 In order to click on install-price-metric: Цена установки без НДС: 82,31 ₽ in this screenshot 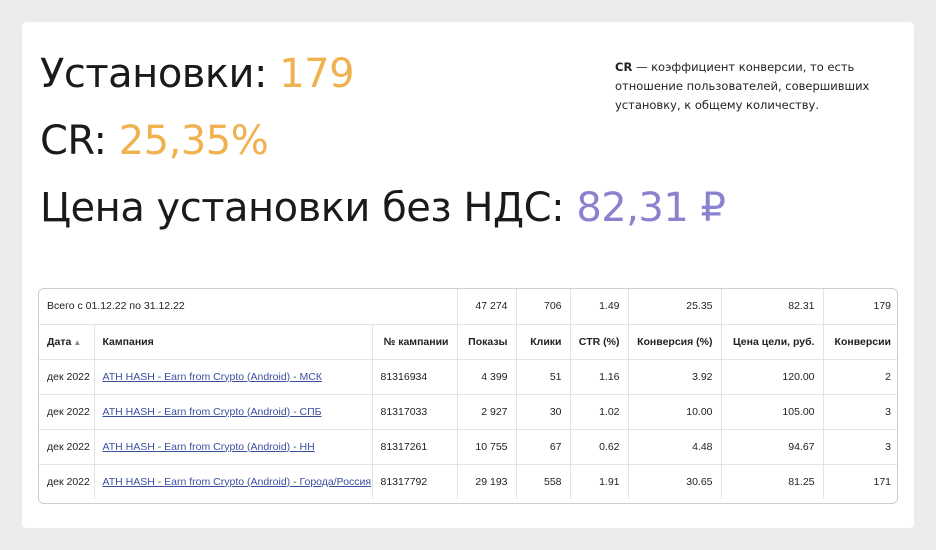, I will do `click(383, 208)`.